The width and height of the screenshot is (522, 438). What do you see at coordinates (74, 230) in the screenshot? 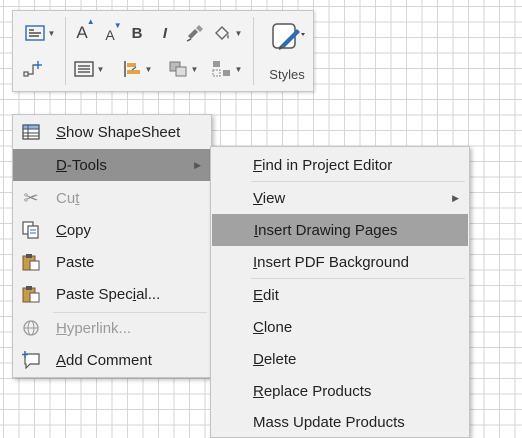
I see `menu-item-label: Copy` at bounding box center [74, 230].